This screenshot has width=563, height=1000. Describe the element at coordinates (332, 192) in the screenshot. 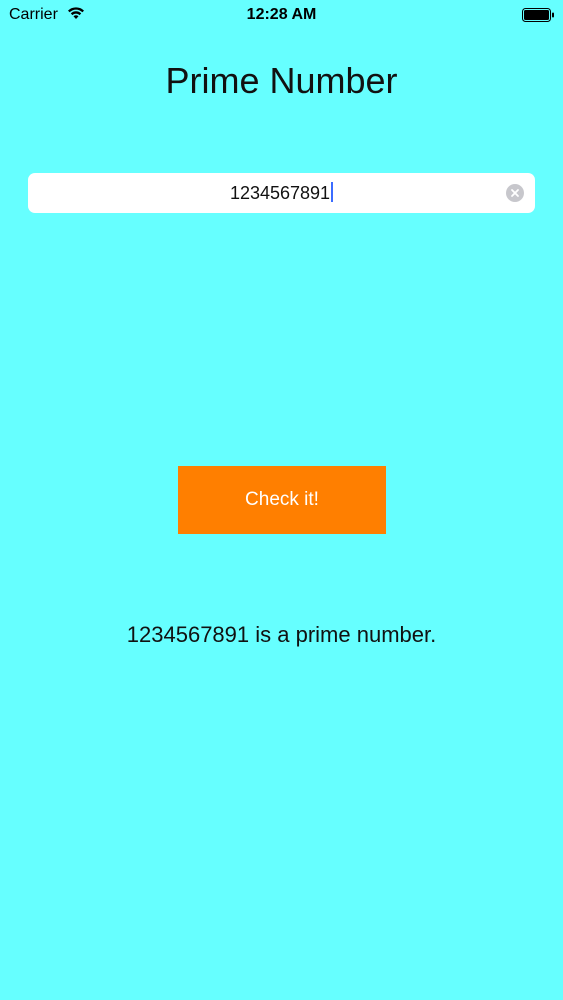

I see `text-caret` at that location.